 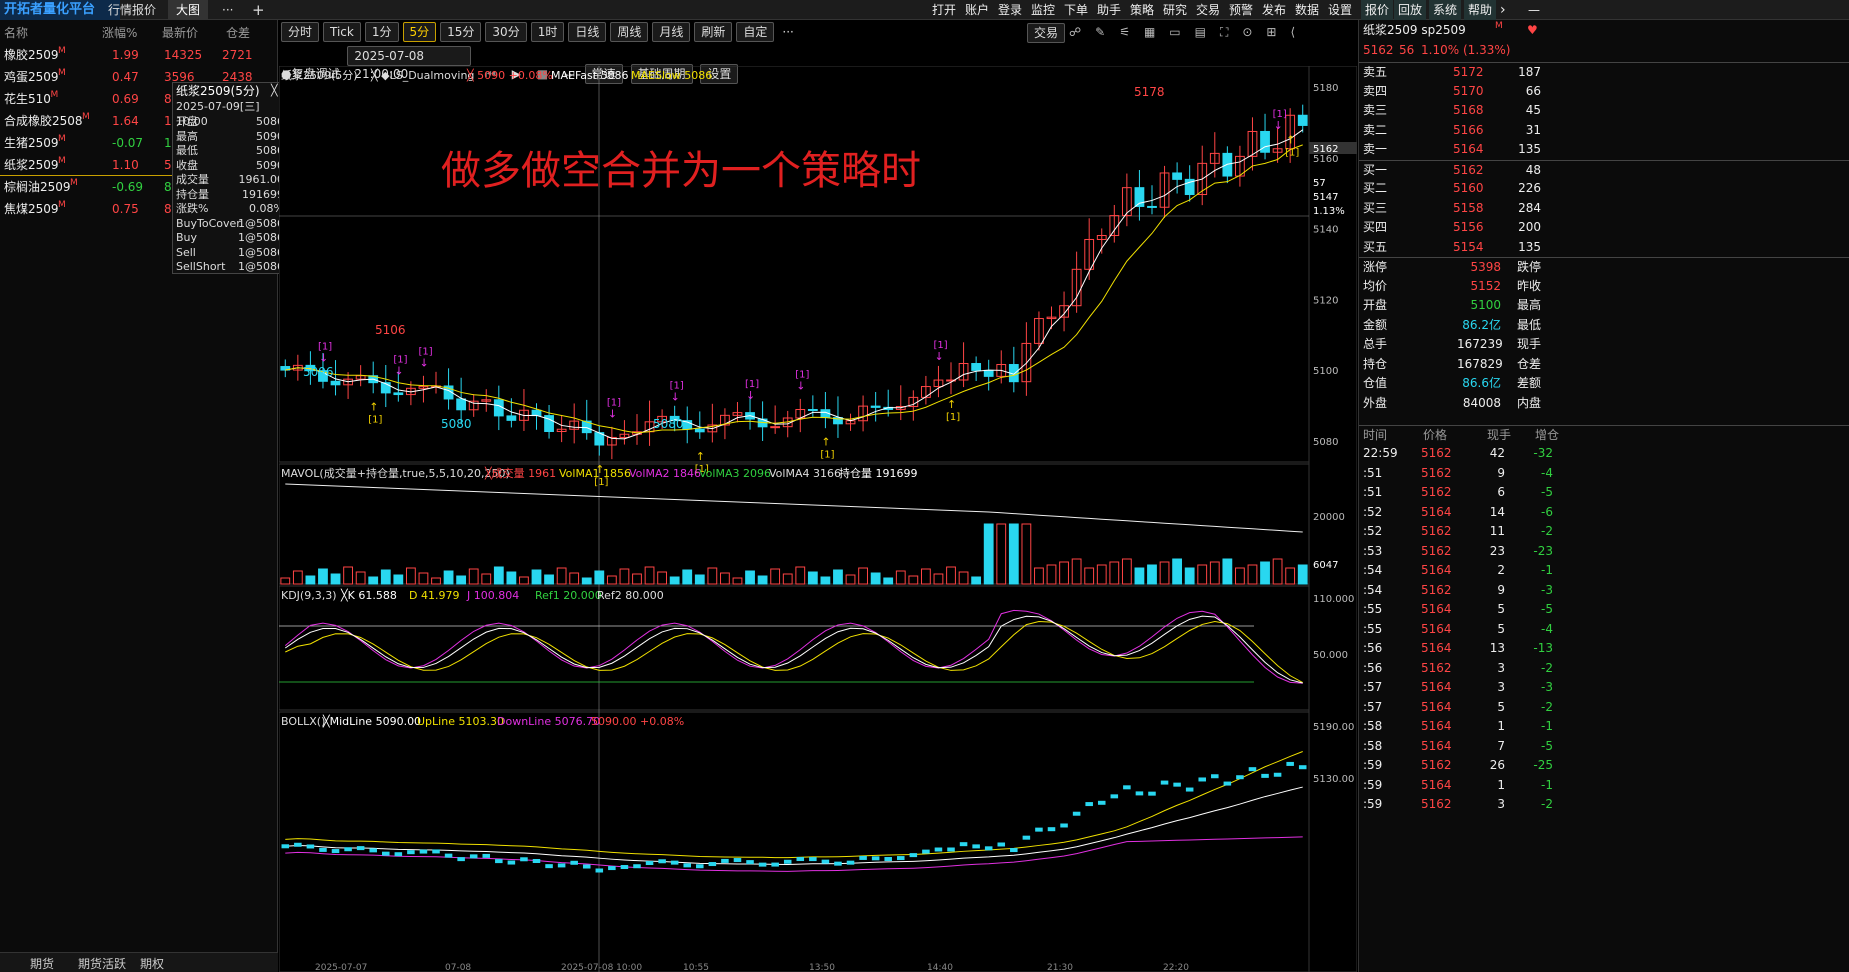 I want to click on orderbook-row: 卖一 5164 135, so click(x=1604, y=150).